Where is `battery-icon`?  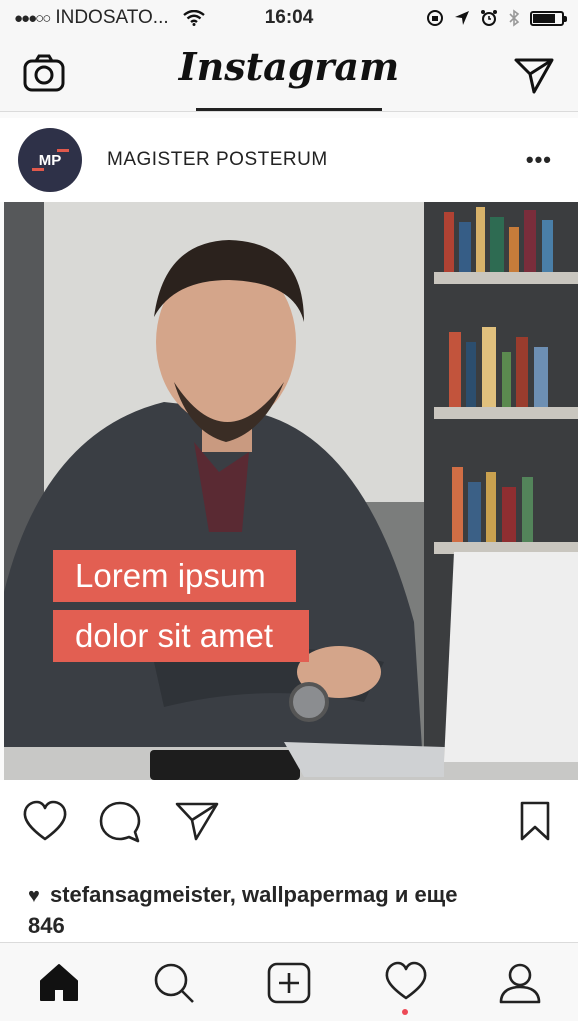
battery-icon is located at coordinates (548, 18).